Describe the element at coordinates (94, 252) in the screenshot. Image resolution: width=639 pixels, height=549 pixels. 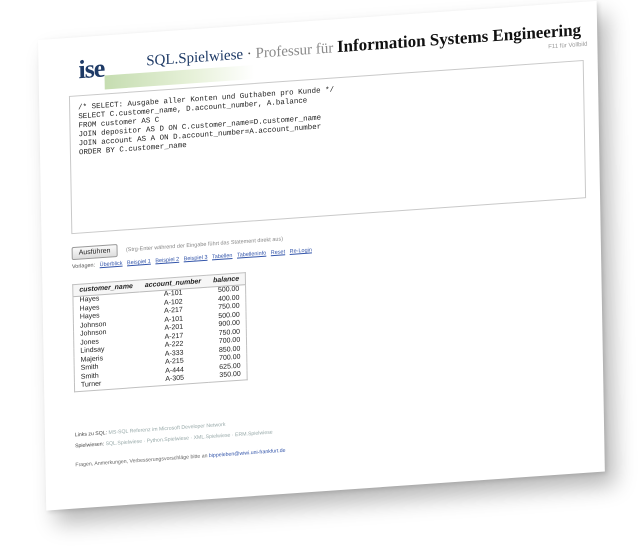
I see `run-button: Ausführen` at that location.